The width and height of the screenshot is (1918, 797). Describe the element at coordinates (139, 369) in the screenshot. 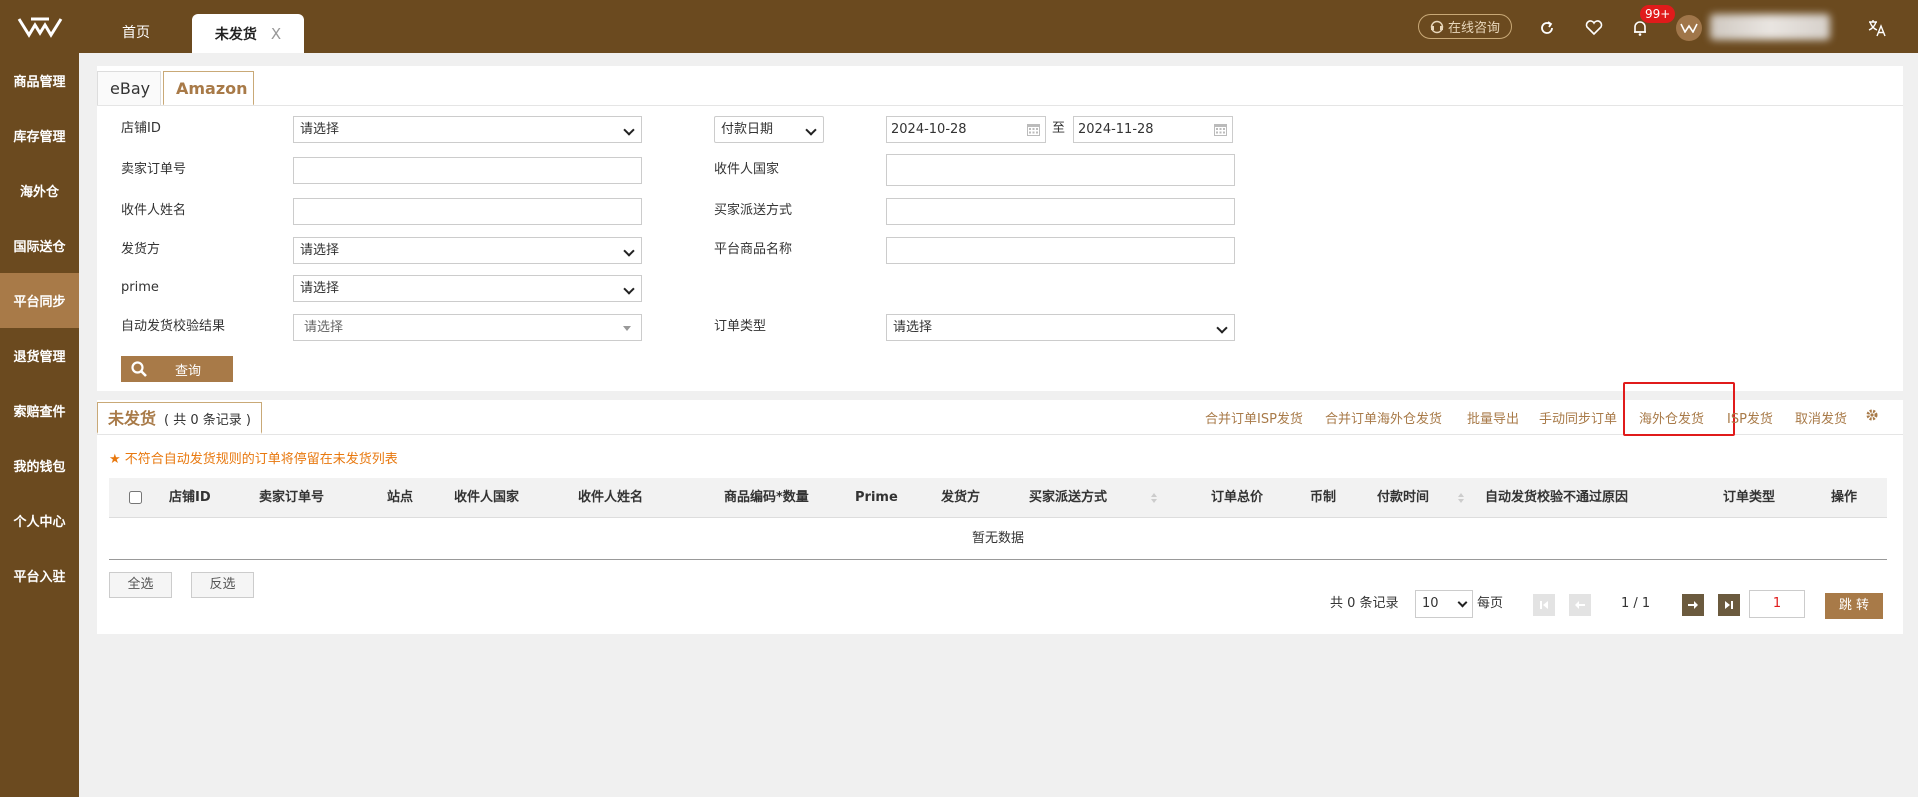

I see `search-icon` at that location.